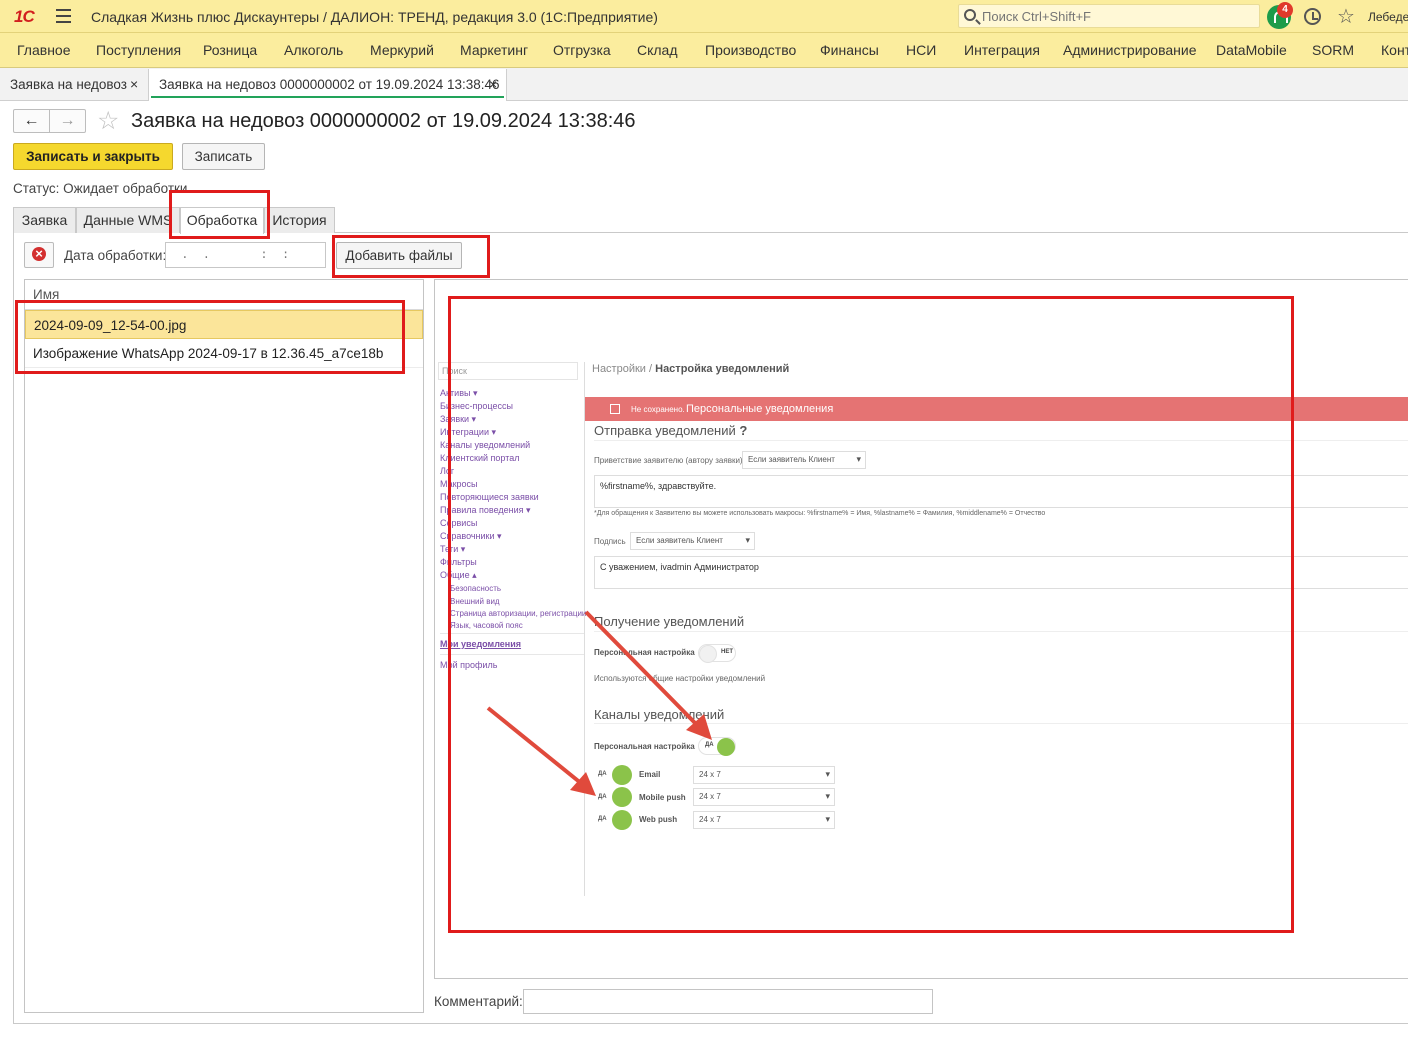  Describe the element at coordinates (582, 50) in the screenshot. I see `menu-shipping: Отгрузка` at that location.